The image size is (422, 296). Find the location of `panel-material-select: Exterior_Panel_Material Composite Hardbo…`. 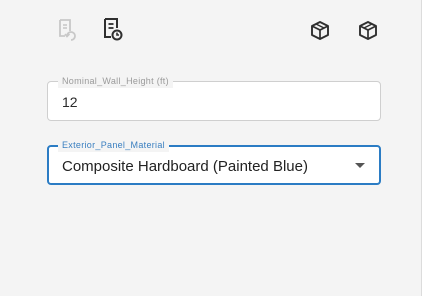

panel-material-select: Exterior_Panel_Material Composite Hardbo… is located at coordinates (214, 161).